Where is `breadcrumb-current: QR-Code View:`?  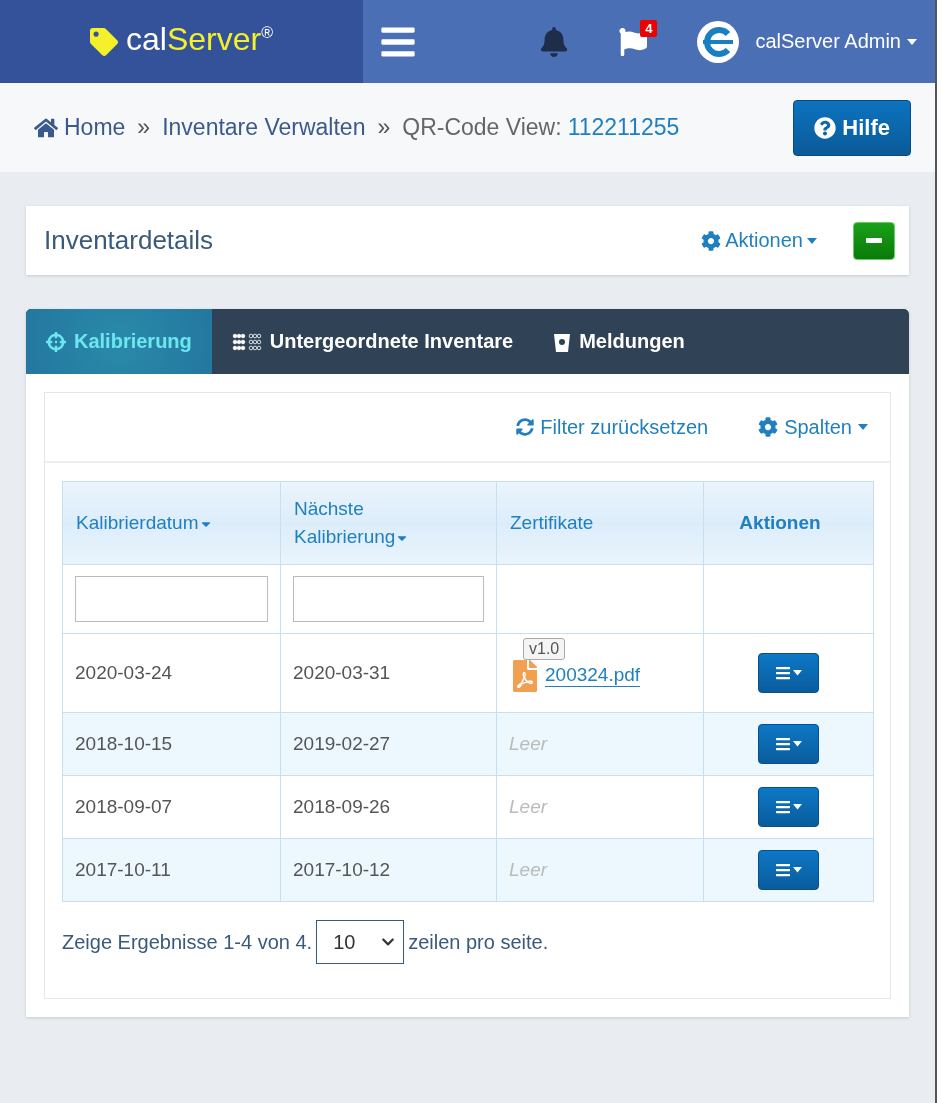 breadcrumb-current: QR-Code View: is located at coordinates (482, 127).